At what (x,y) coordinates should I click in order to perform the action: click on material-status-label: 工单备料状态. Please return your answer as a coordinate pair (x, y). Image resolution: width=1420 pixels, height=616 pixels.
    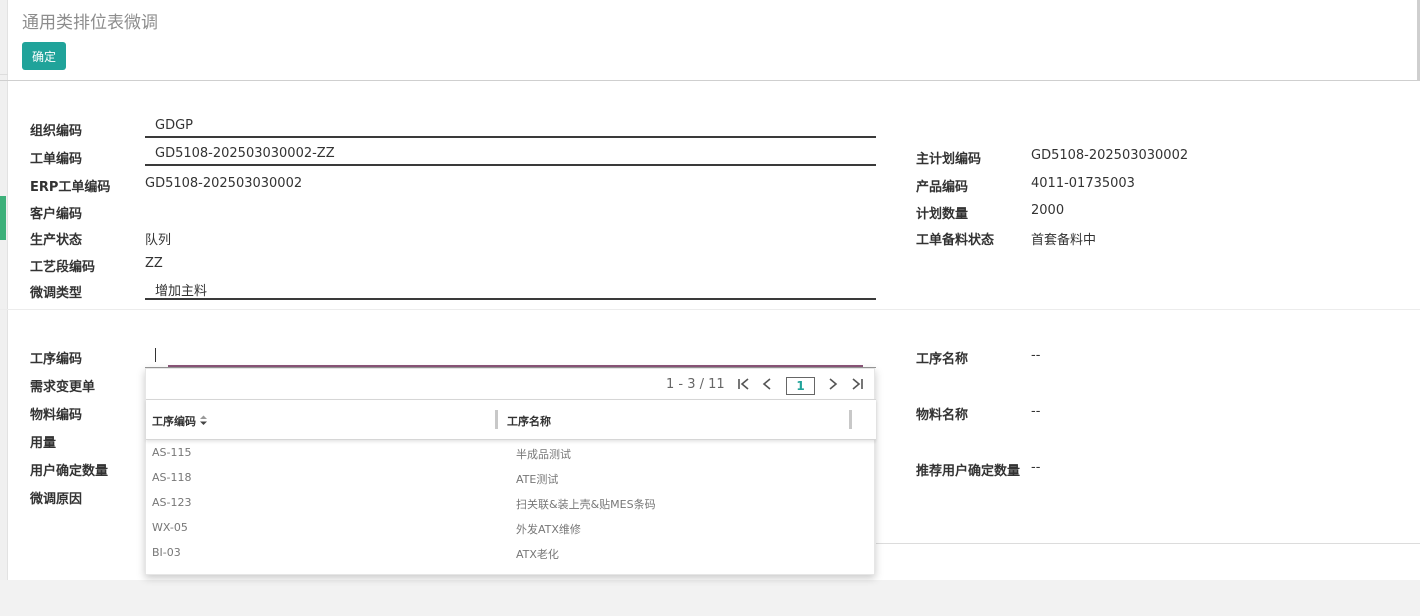
    Looking at the image, I should click on (955, 240).